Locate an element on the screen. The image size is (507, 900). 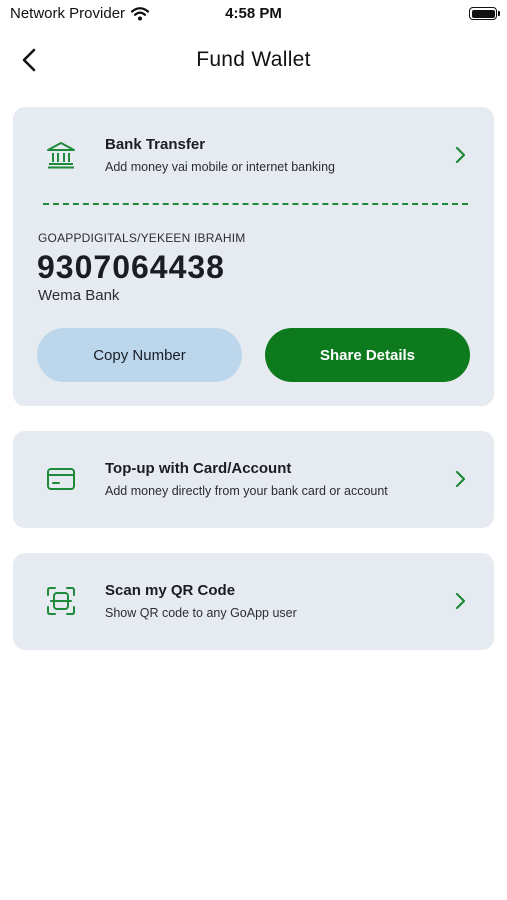
status-bar: Network Provider 4:58 PM is located at coordinates (253, 14).